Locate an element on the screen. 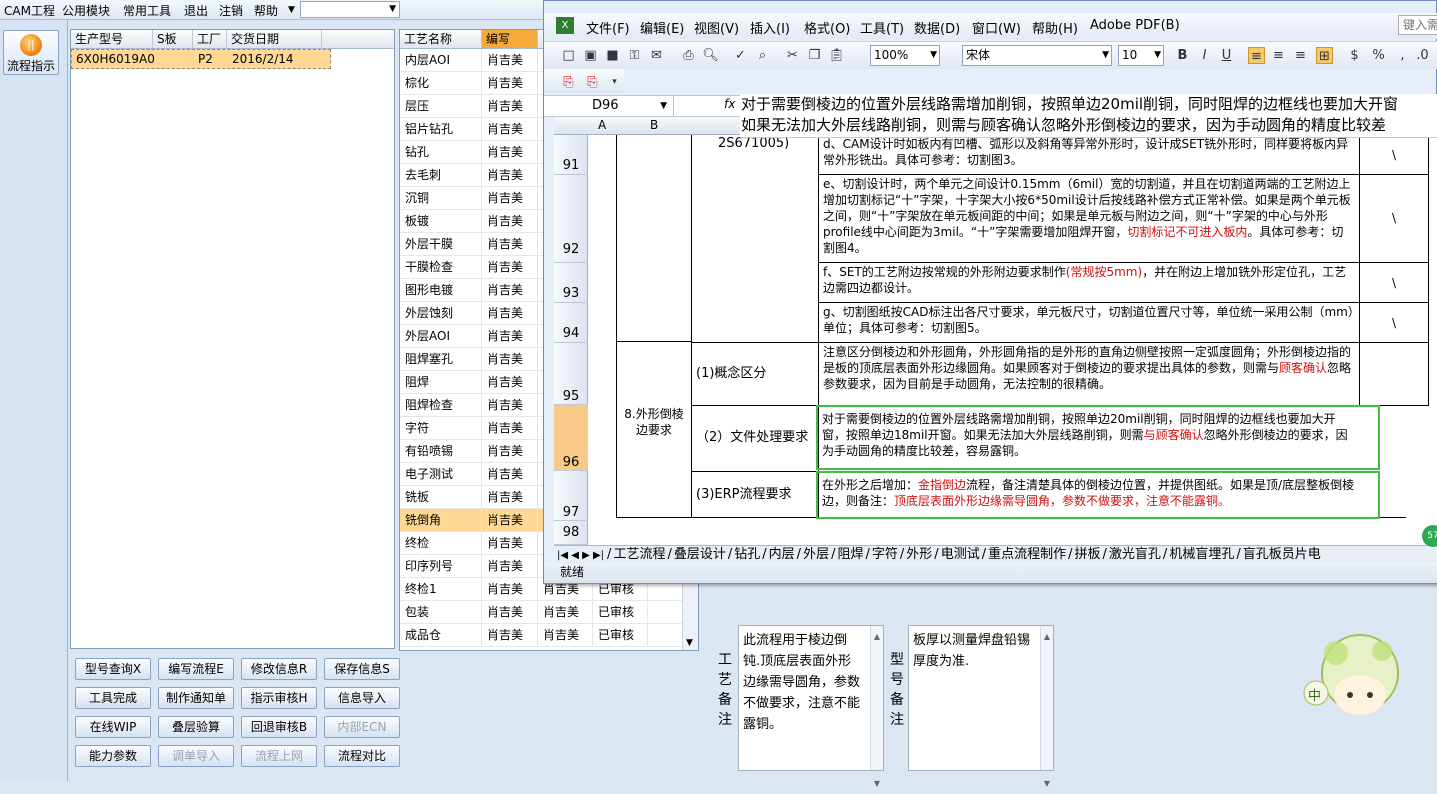 This screenshot has width=1437, height=794. excel-menu-item: 格式(O) is located at coordinates (827, 27).